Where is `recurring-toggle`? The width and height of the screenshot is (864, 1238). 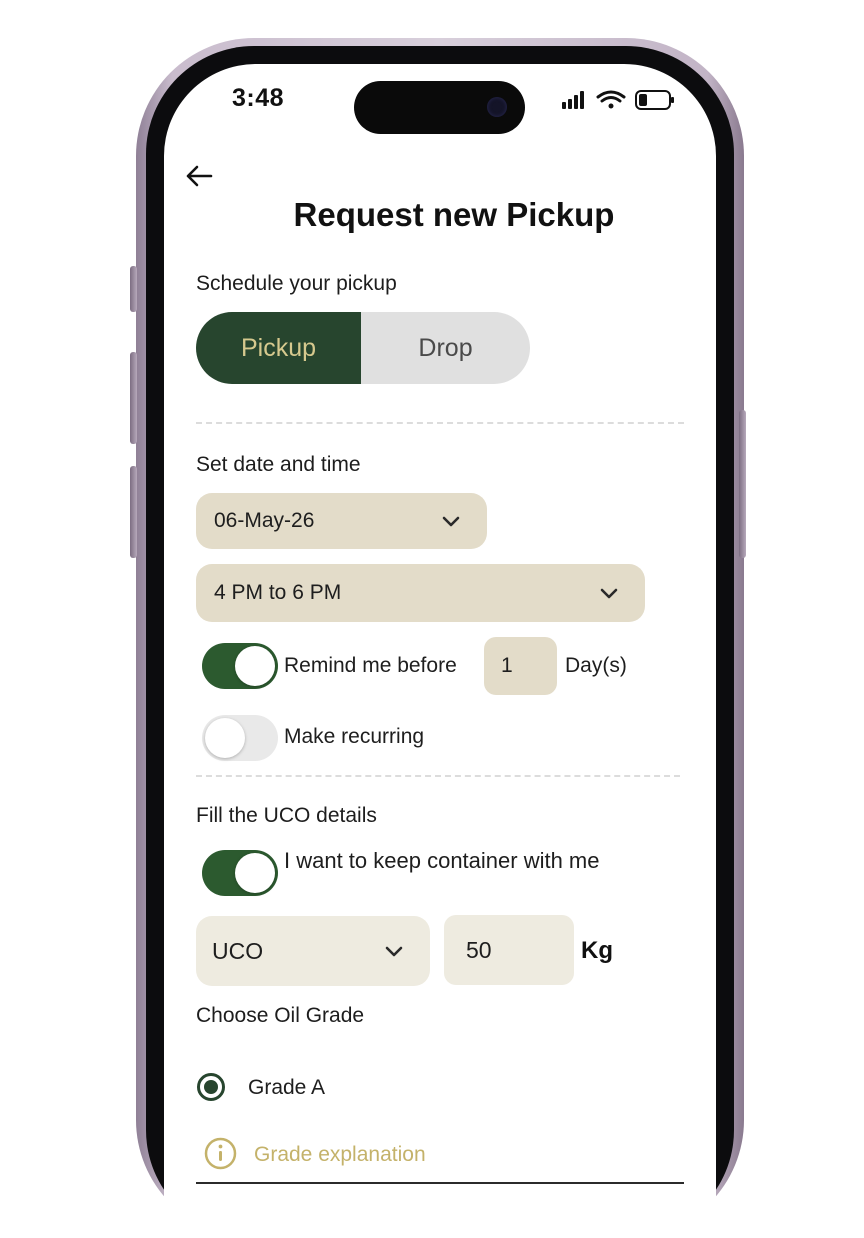 recurring-toggle is located at coordinates (240, 738).